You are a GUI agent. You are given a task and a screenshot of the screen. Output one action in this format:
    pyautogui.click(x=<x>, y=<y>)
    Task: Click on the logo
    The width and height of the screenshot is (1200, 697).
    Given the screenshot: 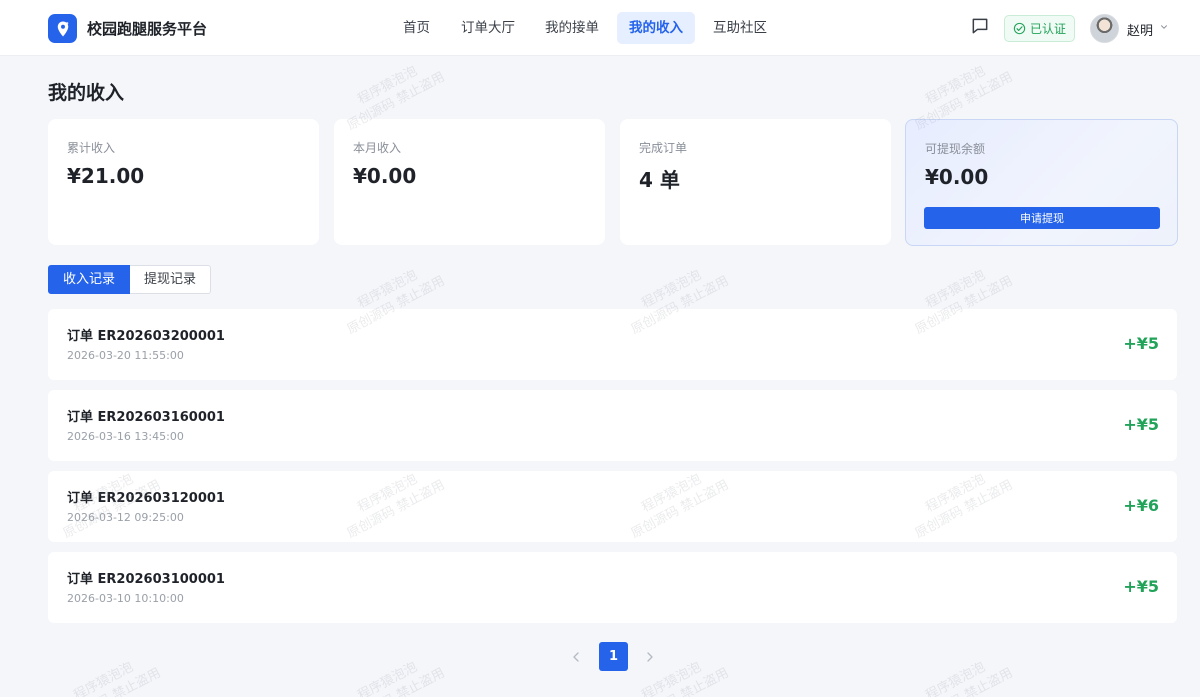 What is the action you would take?
    pyautogui.click(x=62, y=28)
    